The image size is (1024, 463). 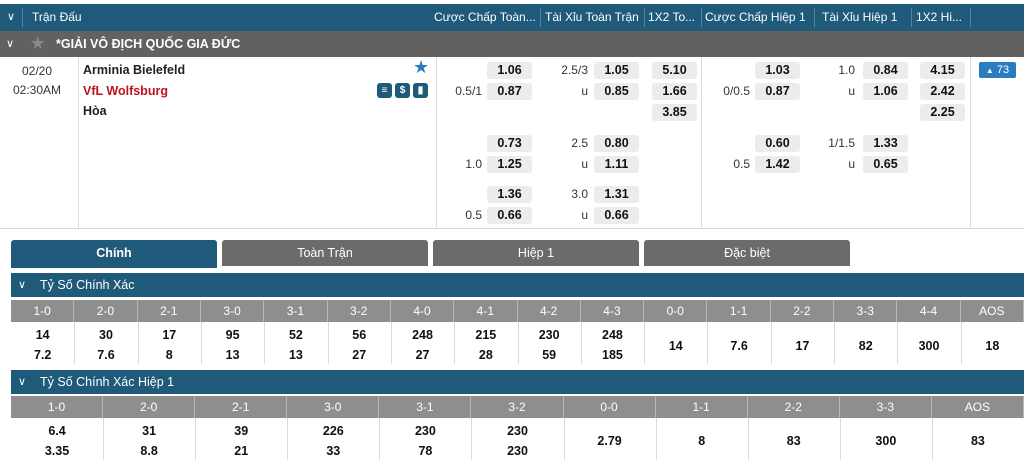 I want to click on cs-odds-2-1-home: 17, so click(x=169, y=335).